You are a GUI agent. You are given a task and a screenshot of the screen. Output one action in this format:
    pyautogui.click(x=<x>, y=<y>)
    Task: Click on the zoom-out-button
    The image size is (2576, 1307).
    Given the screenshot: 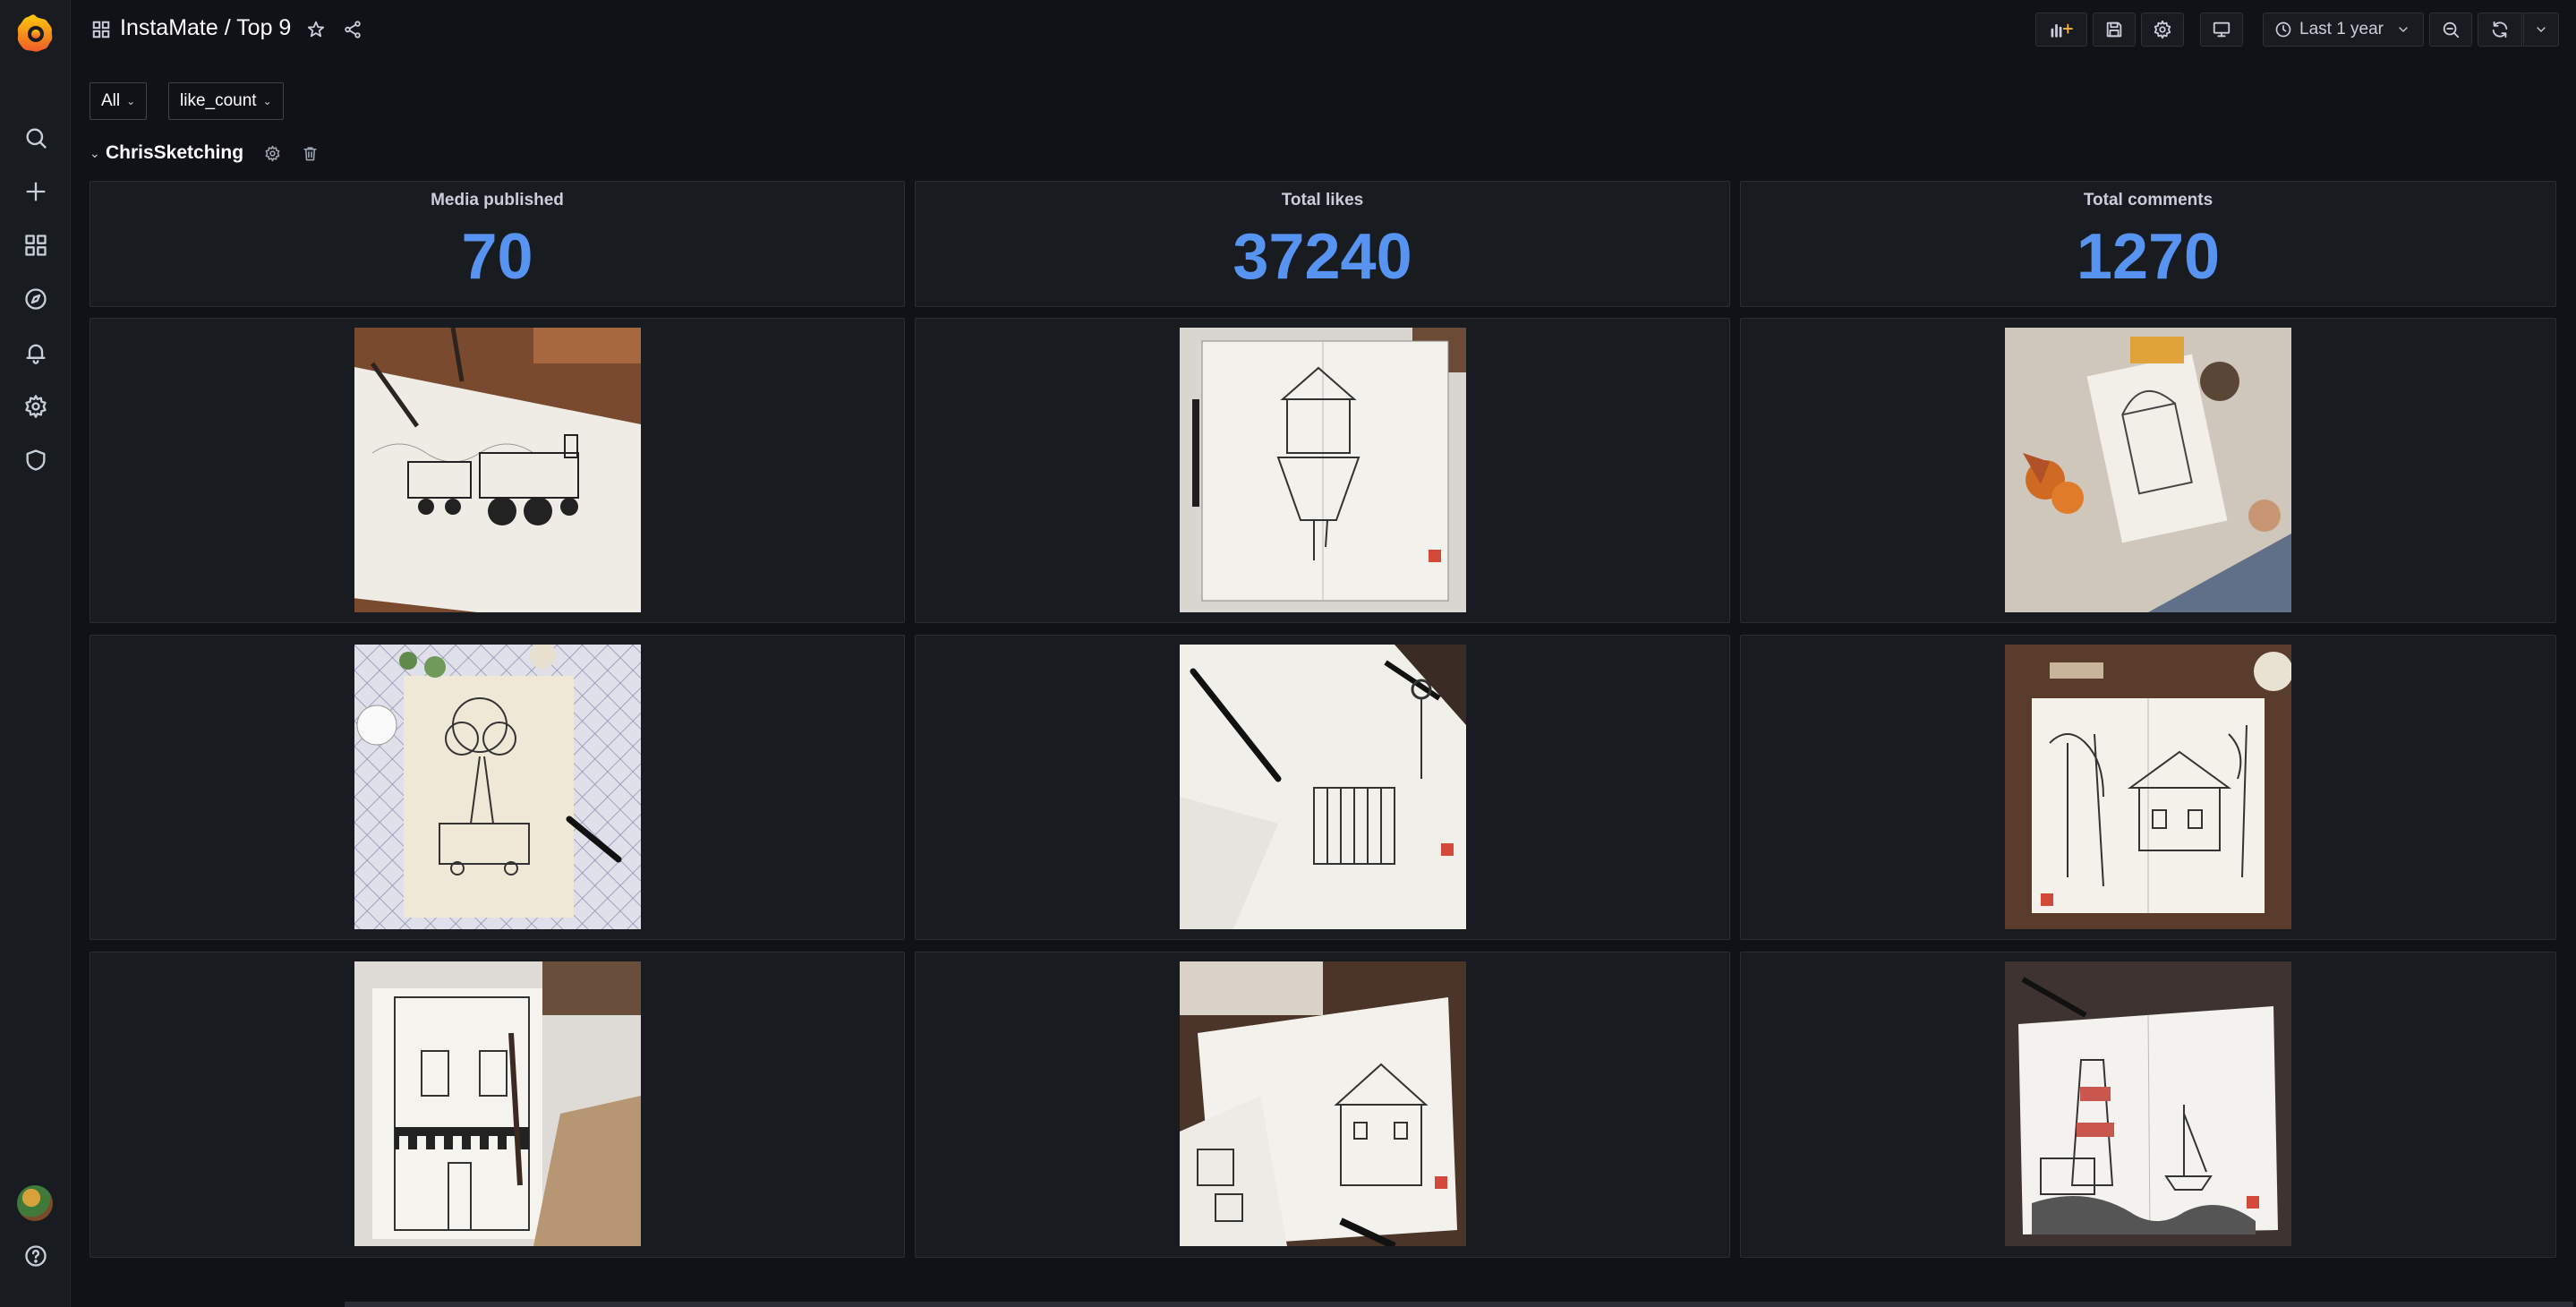 What is the action you would take?
    pyautogui.click(x=2450, y=30)
    